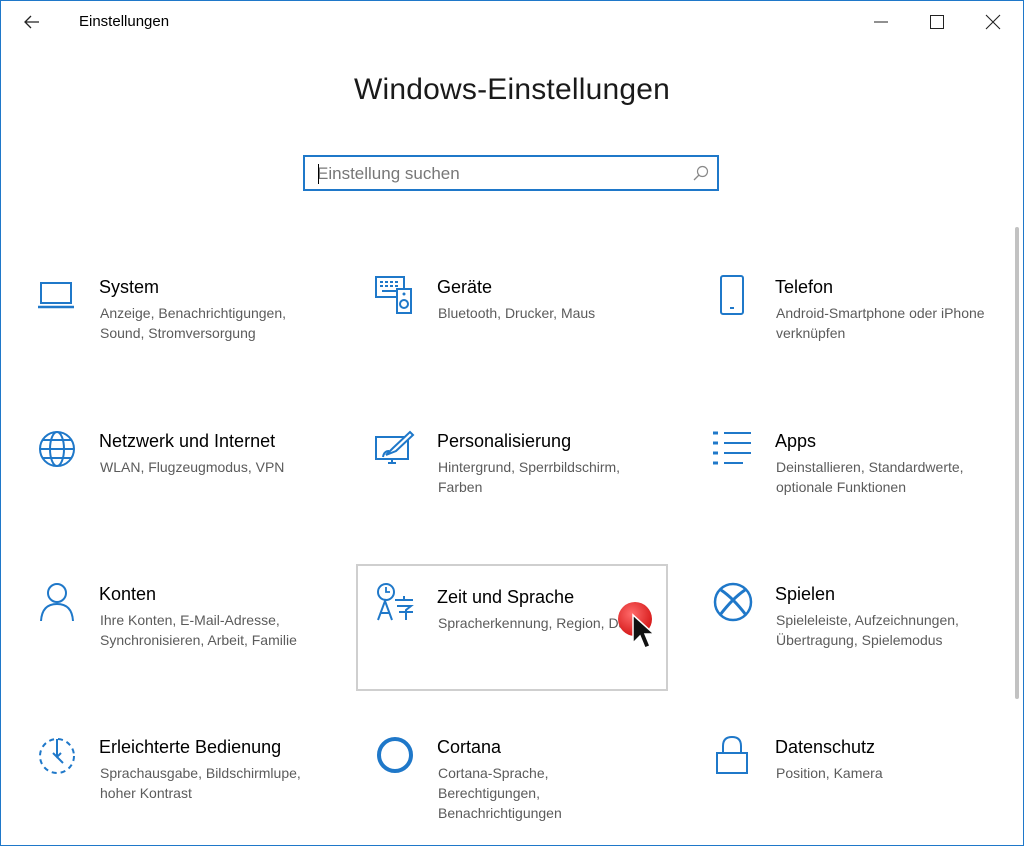  Describe the element at coordinates (512, 22) in the screenshot. I see `title-bar: Einstellungen` at that location.